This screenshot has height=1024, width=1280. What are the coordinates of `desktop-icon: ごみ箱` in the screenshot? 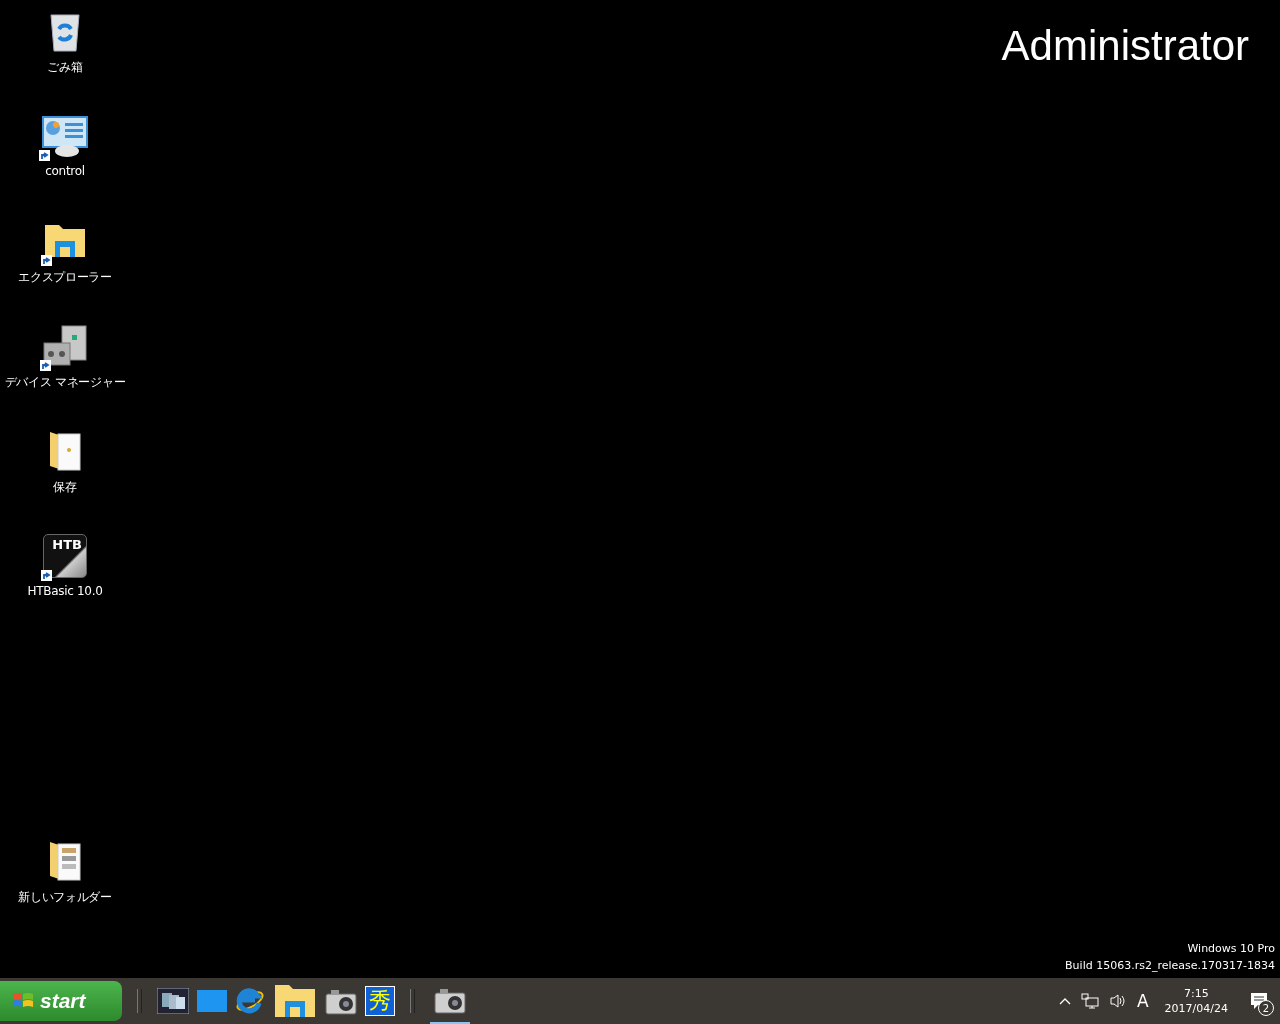 It's located at (65, 47).